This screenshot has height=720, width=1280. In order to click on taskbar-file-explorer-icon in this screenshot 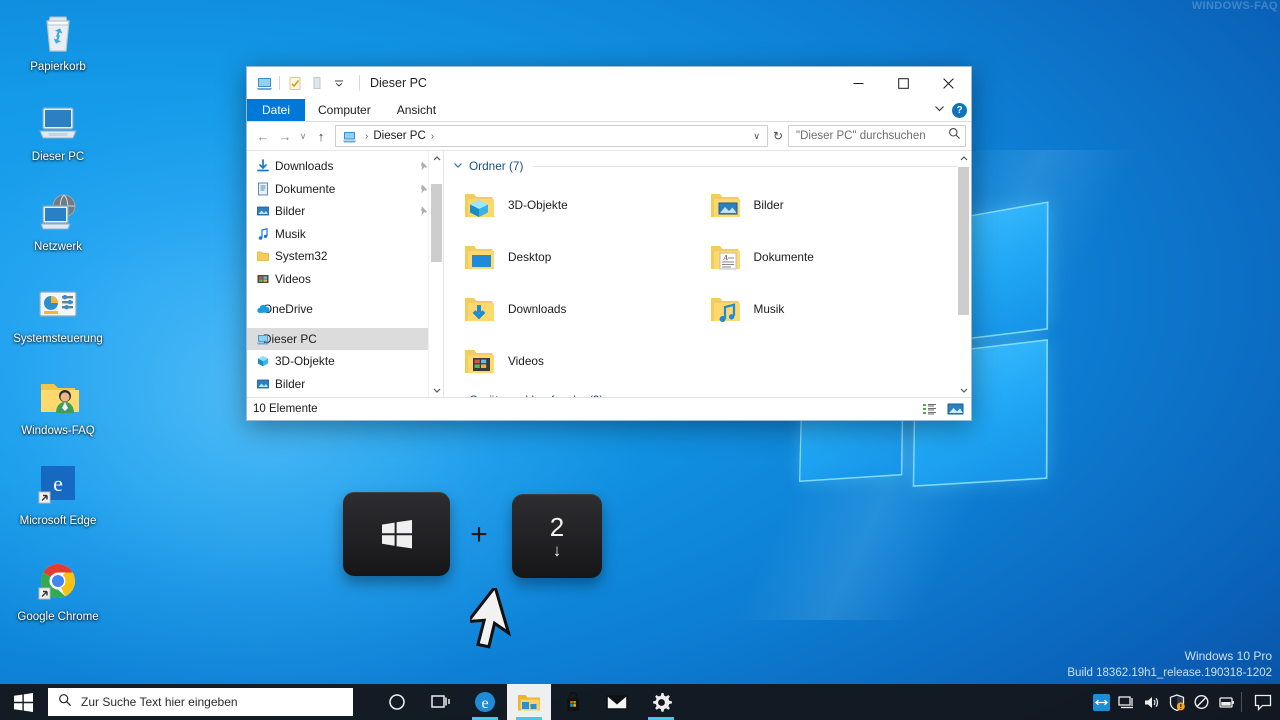, I will do `click(529, 702)`.